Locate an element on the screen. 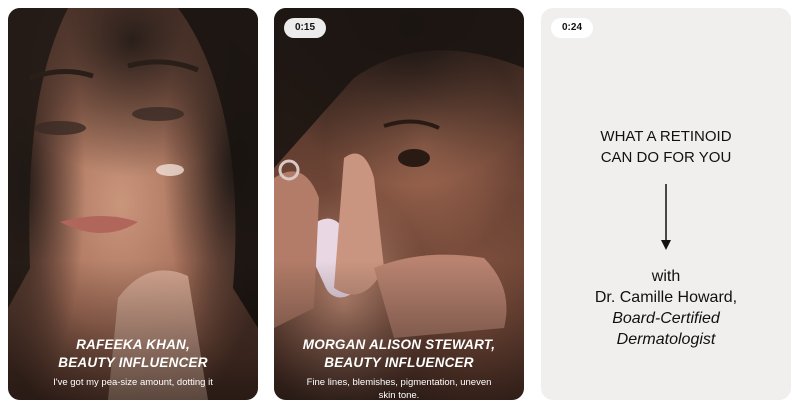 The image size is (800, 400). caption-line-1: RAFEEKA KHAN, is located at coordinates (133, 344).